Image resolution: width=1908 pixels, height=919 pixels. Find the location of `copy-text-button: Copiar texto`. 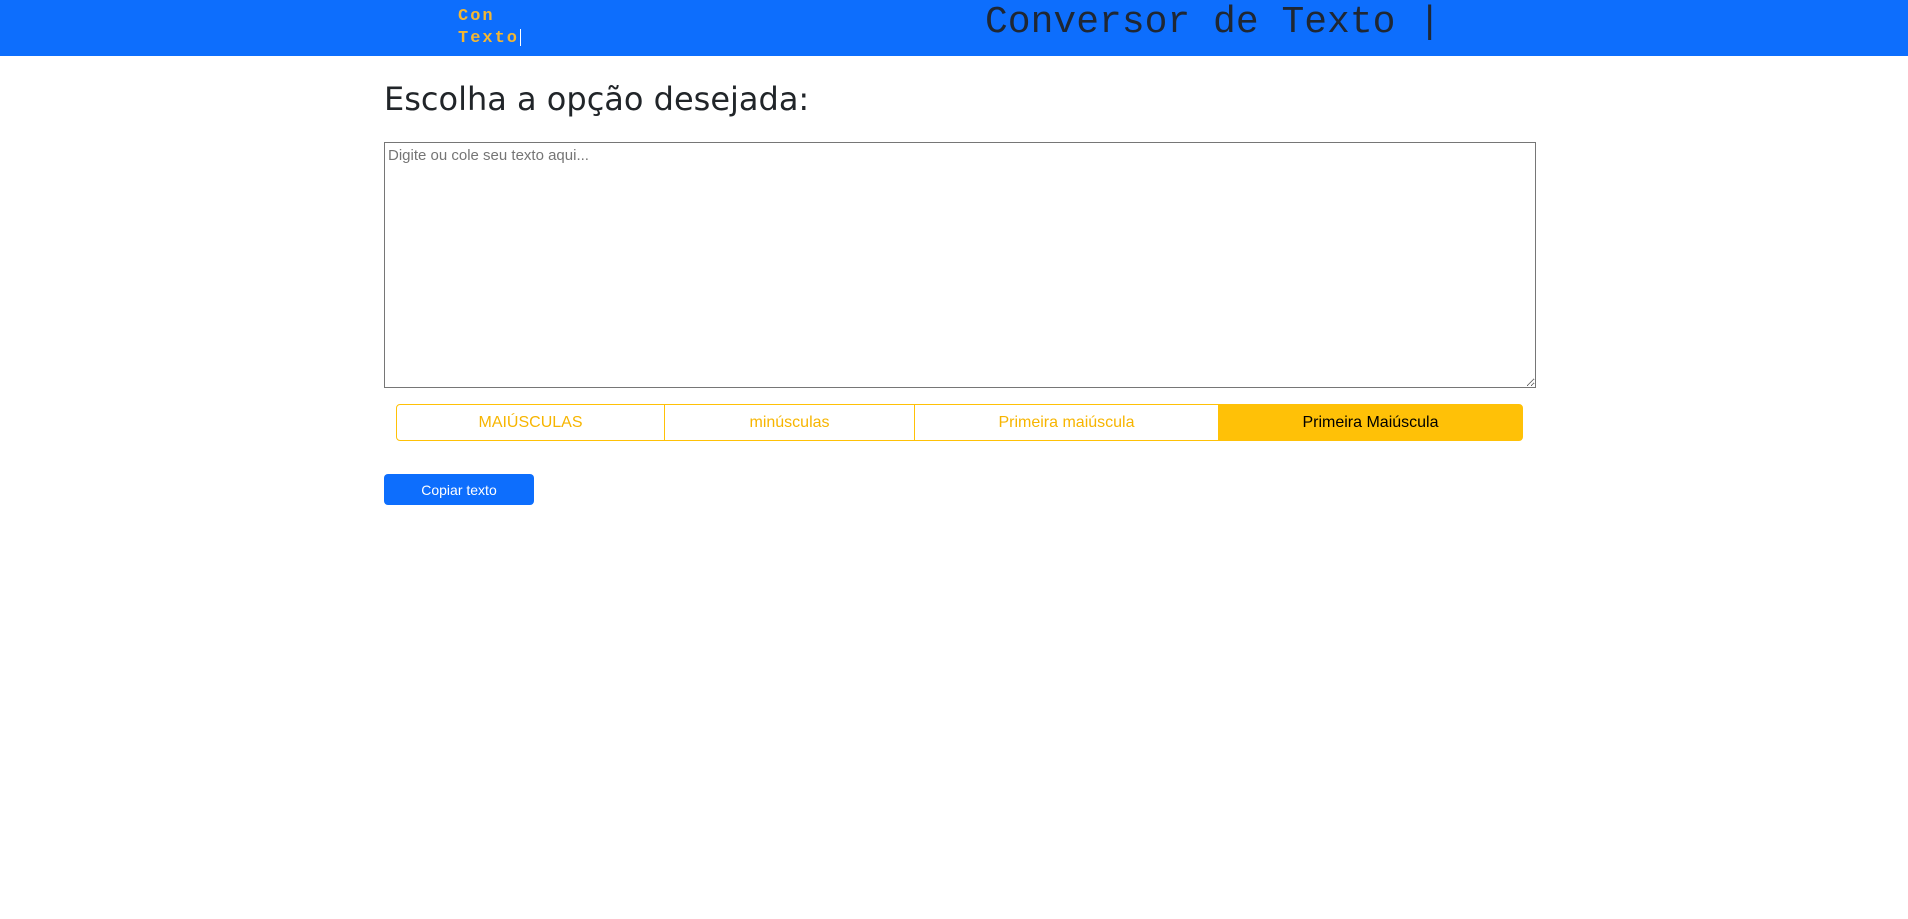

copy-text-button: Copiar texto is located at coordinates (459, 489).